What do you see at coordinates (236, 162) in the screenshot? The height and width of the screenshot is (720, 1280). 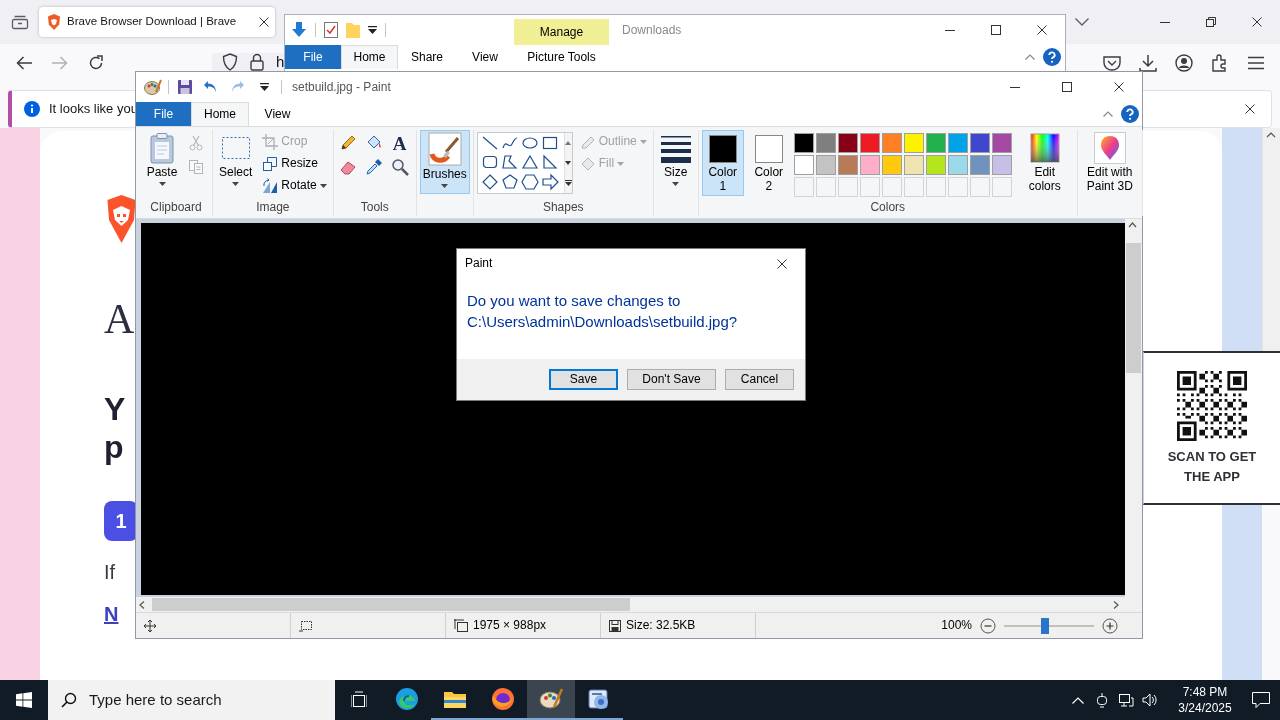 I see `select-button: Select` at bounding box center [236, 162].